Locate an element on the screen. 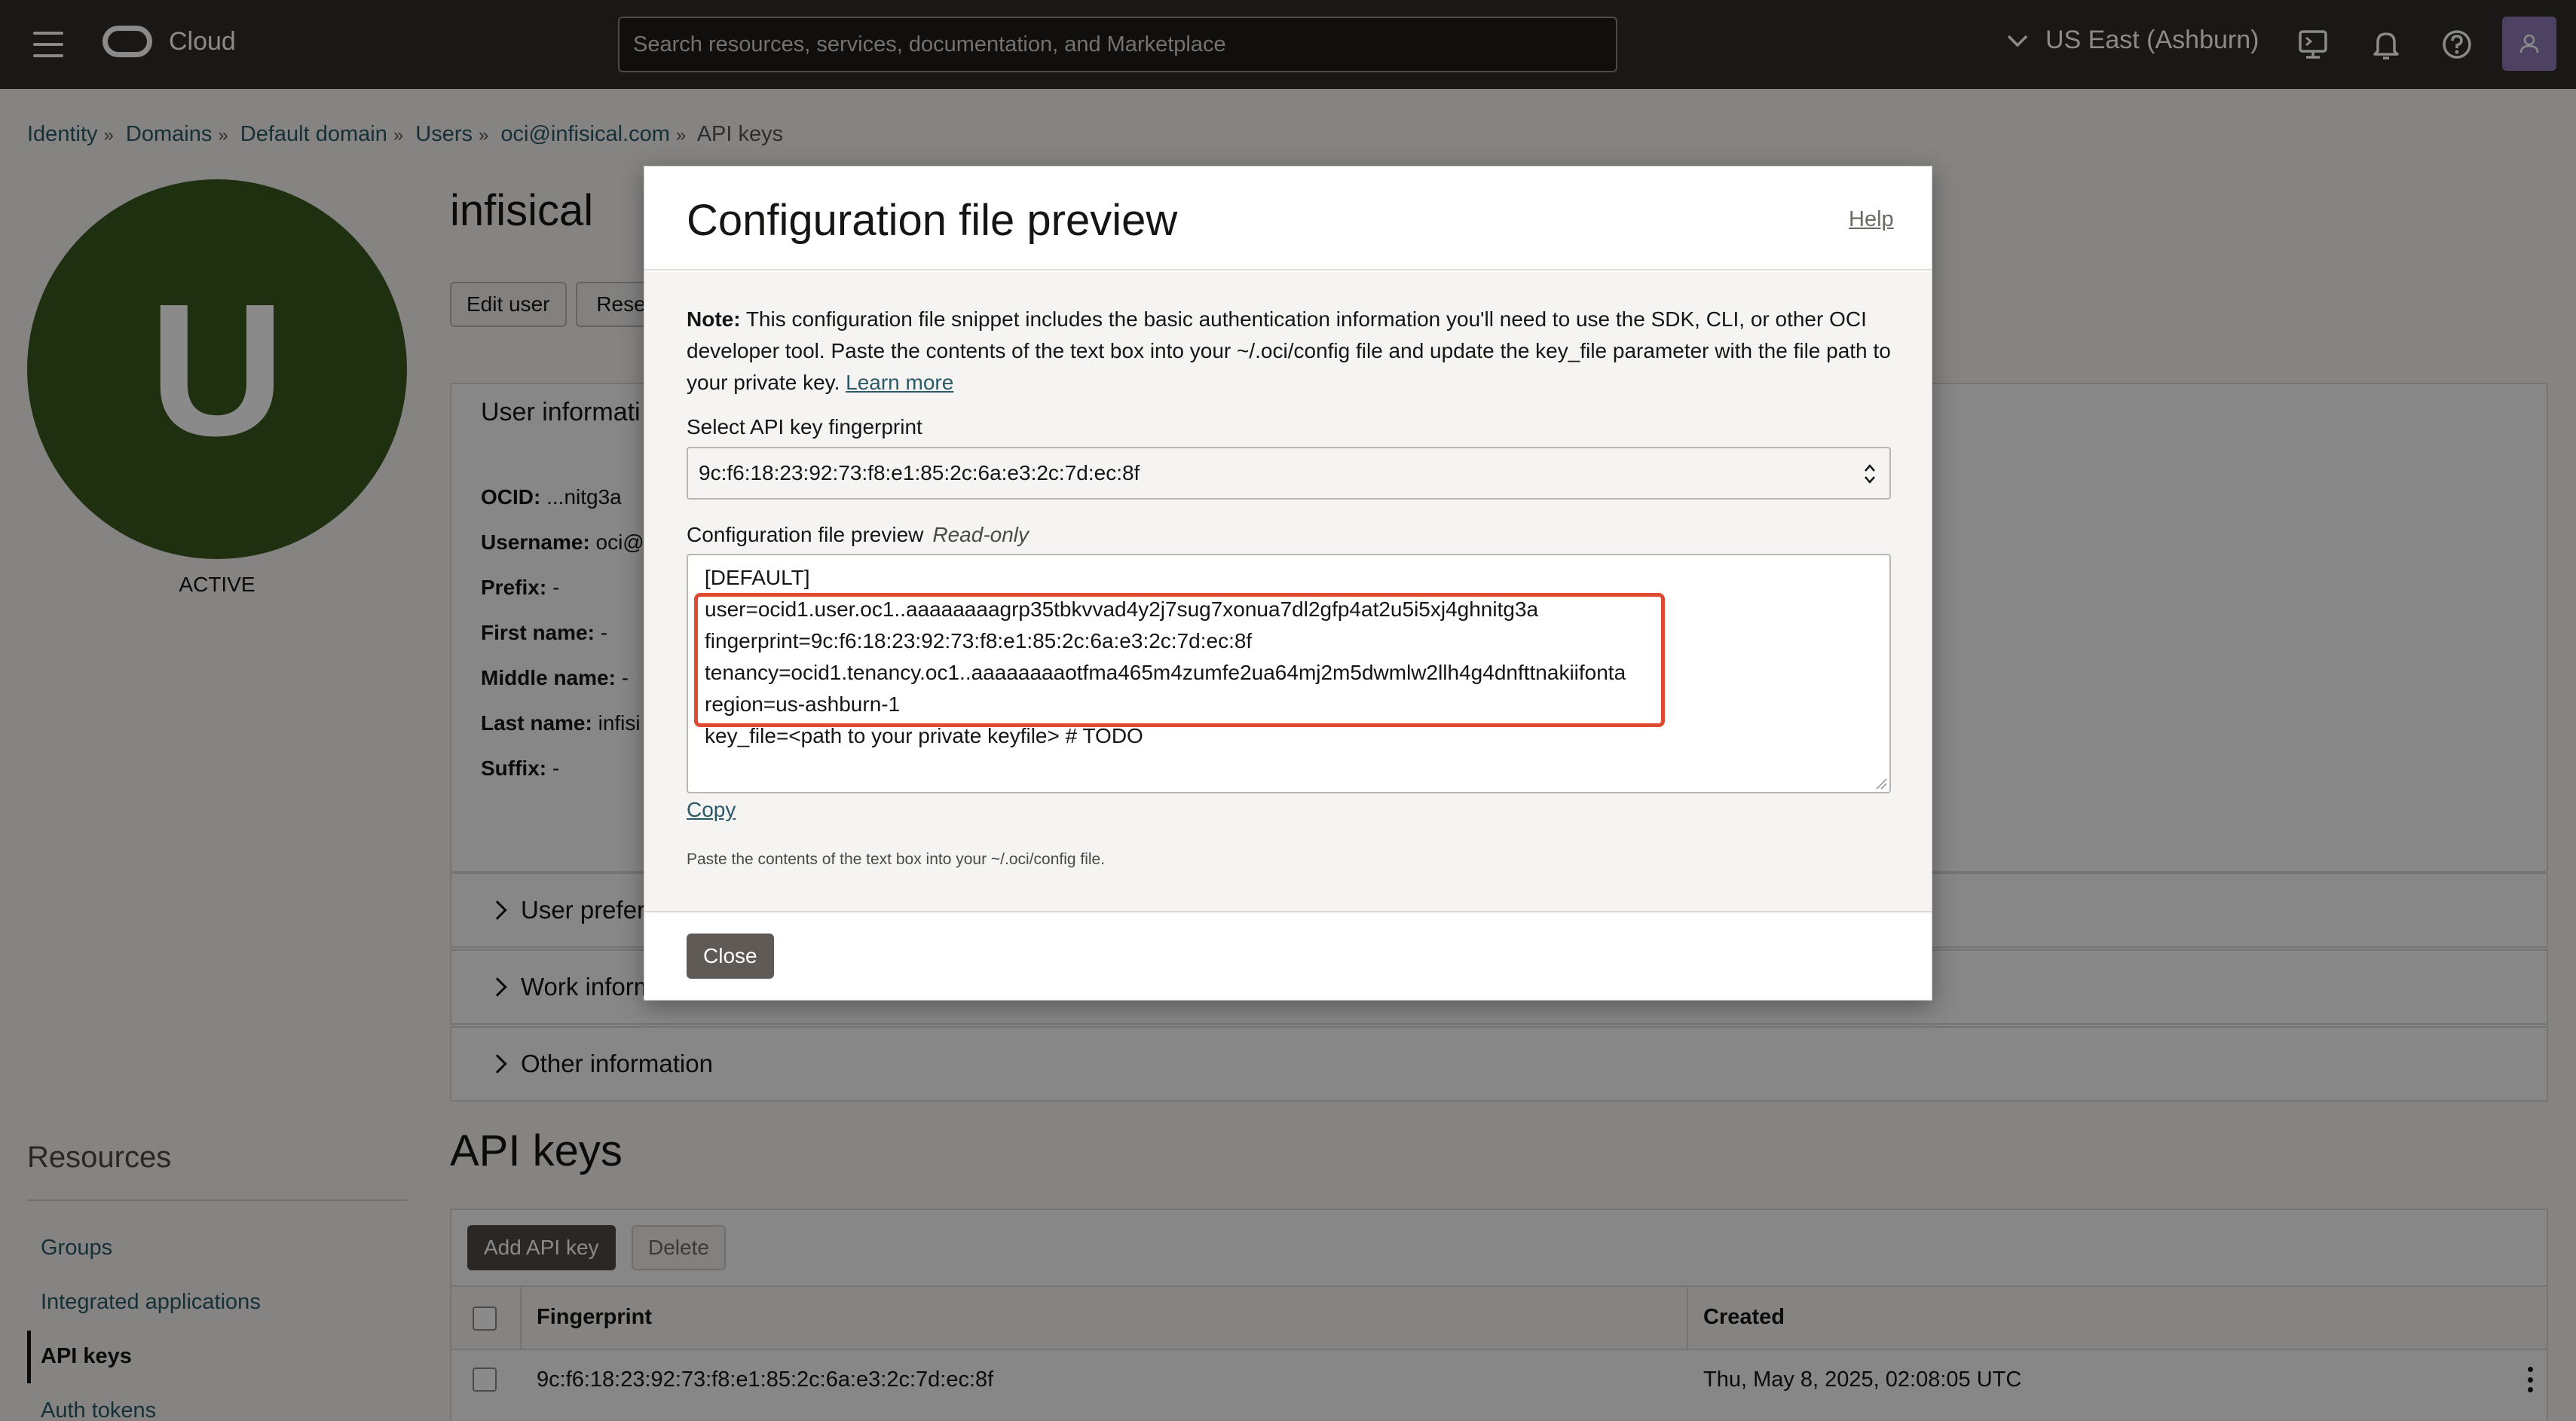  resize-grip-icon is located at coordinates (1881, 784).